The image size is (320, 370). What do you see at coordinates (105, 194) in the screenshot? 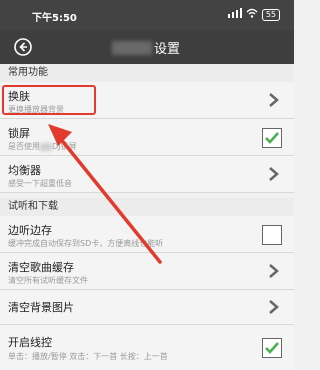
I see `annotation-arrow-icon` at bounding box center [105, 194].